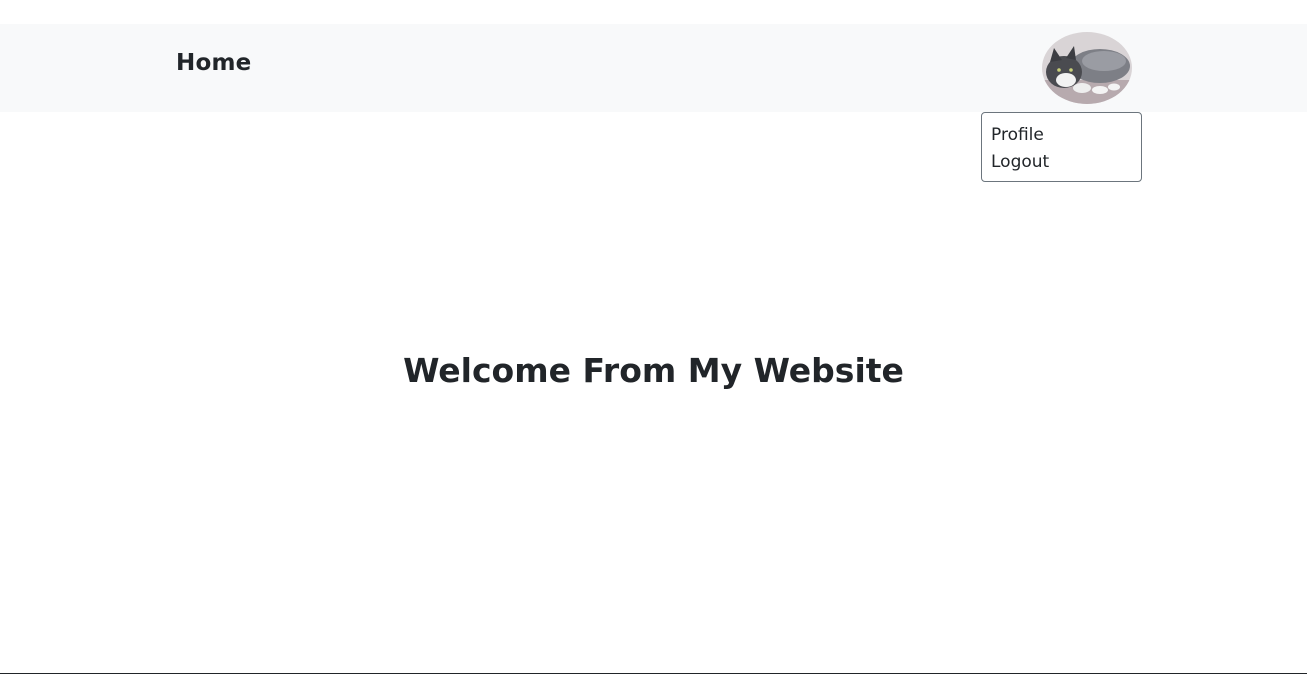  I want to click on profile-menu-item: Profile, so click(1066, 135).